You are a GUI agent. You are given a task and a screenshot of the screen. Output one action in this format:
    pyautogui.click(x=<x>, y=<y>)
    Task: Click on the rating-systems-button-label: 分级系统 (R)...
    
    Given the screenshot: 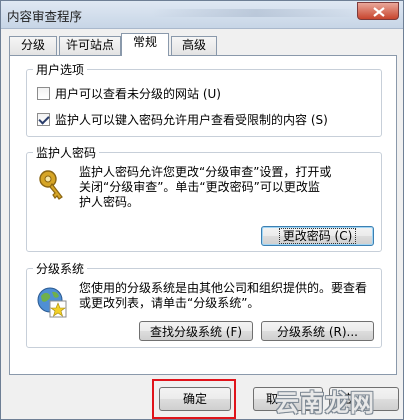 What is the action you would take?
    pyautogui.click(x=317, y=332)
    